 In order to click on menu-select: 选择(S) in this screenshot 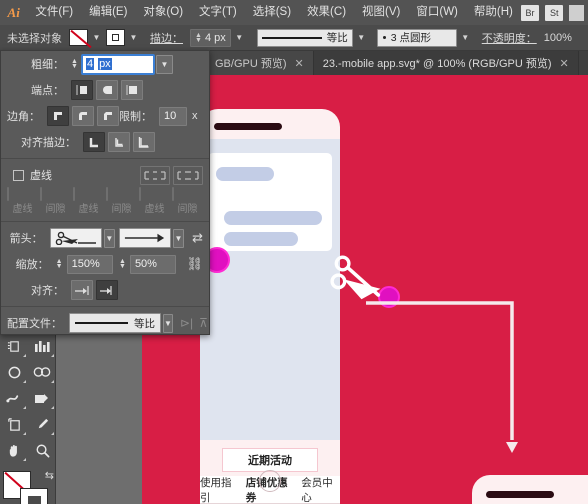, I will do `click(272, 12)`.